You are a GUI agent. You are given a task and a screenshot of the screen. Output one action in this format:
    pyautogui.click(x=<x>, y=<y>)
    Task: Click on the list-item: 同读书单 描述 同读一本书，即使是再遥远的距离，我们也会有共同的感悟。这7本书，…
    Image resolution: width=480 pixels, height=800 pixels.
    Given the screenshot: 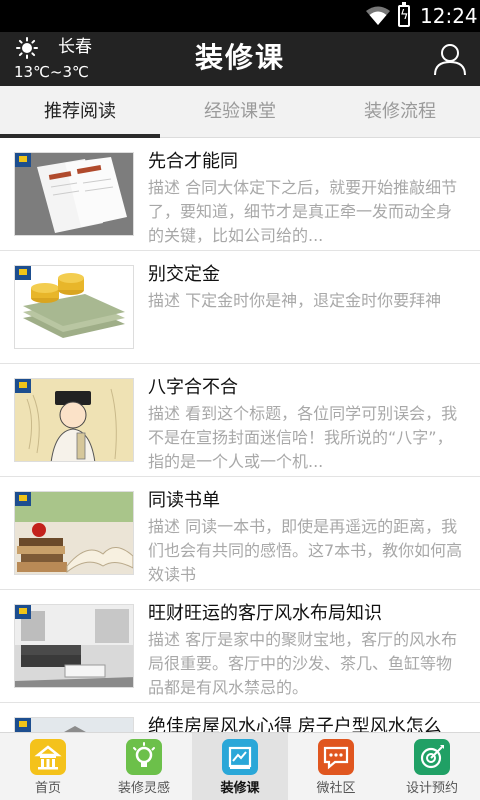 What is the action you would take?
    pyautogui.click(x=240, y=533)
    